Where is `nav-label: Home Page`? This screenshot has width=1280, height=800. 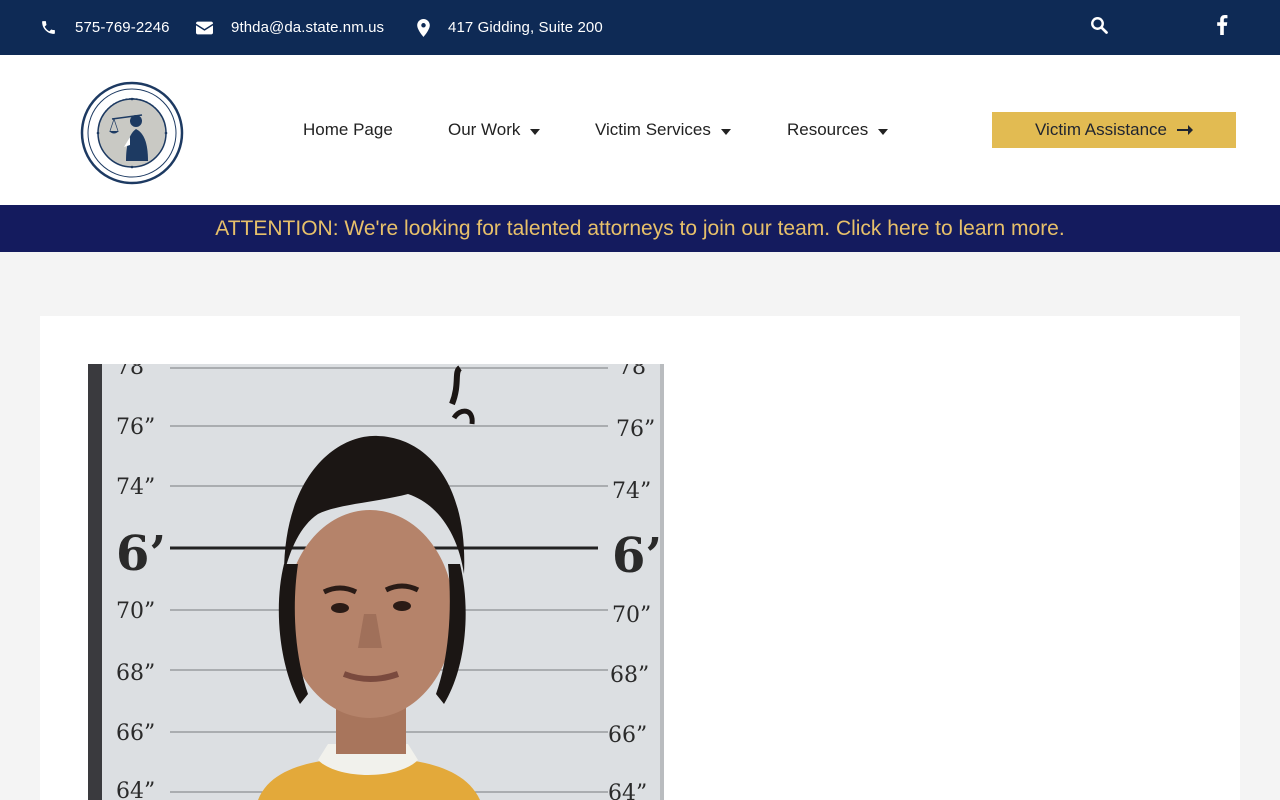 nav-label: Home Page is located at coordinates (348, 130).